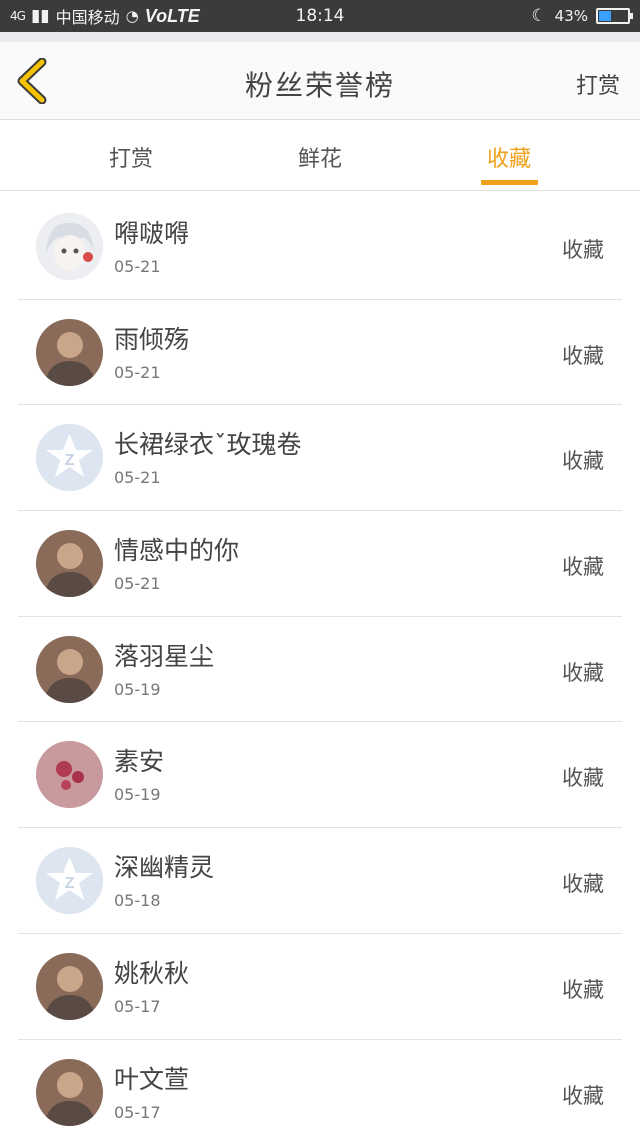 The width and height of the screenshot is (640, 1138). What do you see at coordinates (152, 233) in the screenshot?
I see `fan-name: 嘚啵嘚` at bounding box center [152, 233].